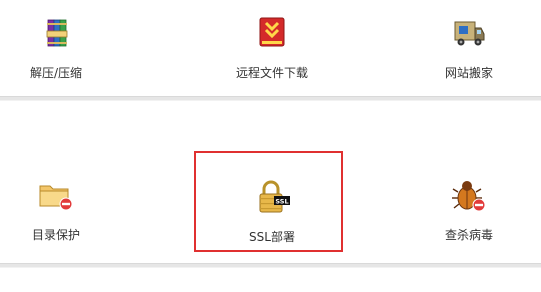  Describe the element at coordinates (271, 73) in the screenshot. I see `remote-download-label: 远程文件下载` at that location.